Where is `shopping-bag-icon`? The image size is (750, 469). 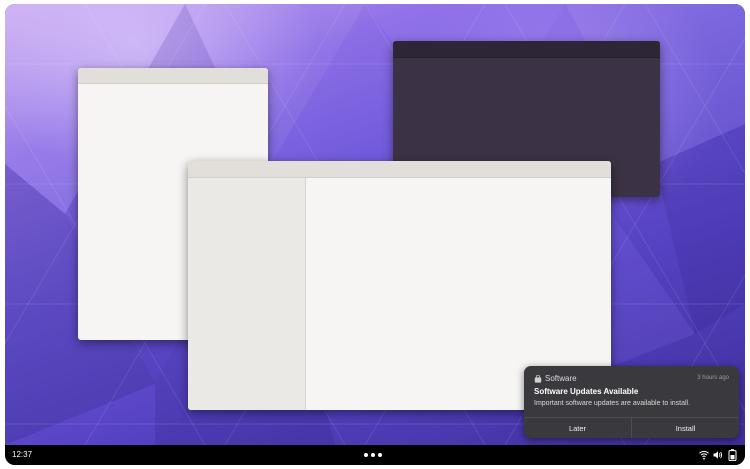
shopping-bag-icon is located at coordinates (538, 379).